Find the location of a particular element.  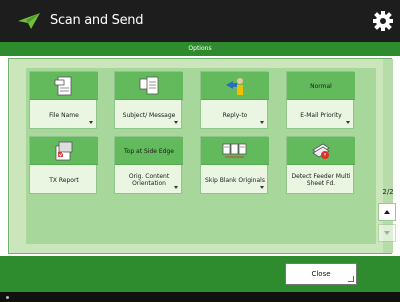

subject-message-button: Subject/ Message is located at coordinates (148, 100).